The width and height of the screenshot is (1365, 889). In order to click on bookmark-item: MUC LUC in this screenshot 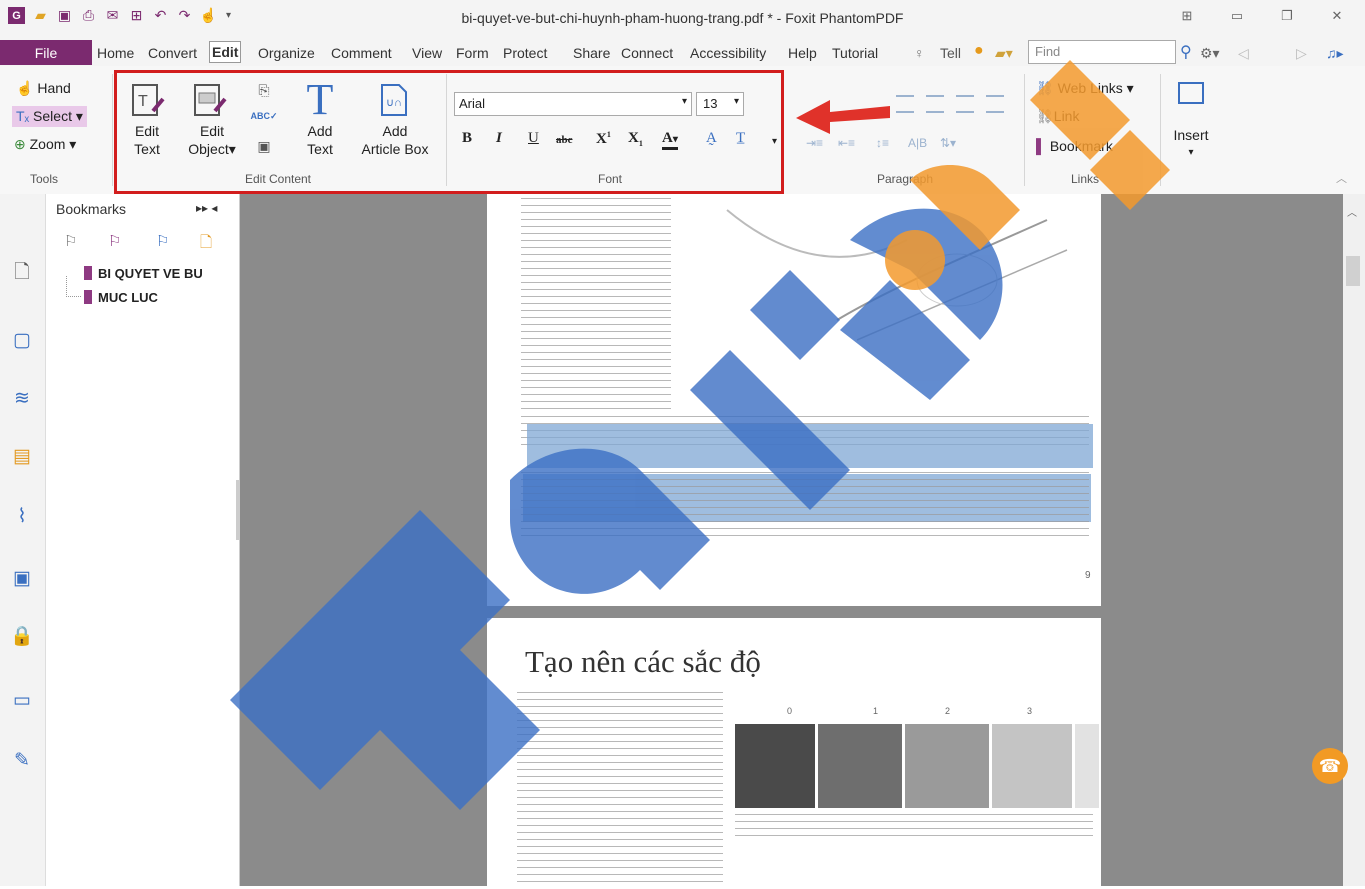, I will do `click(128, 297)`.